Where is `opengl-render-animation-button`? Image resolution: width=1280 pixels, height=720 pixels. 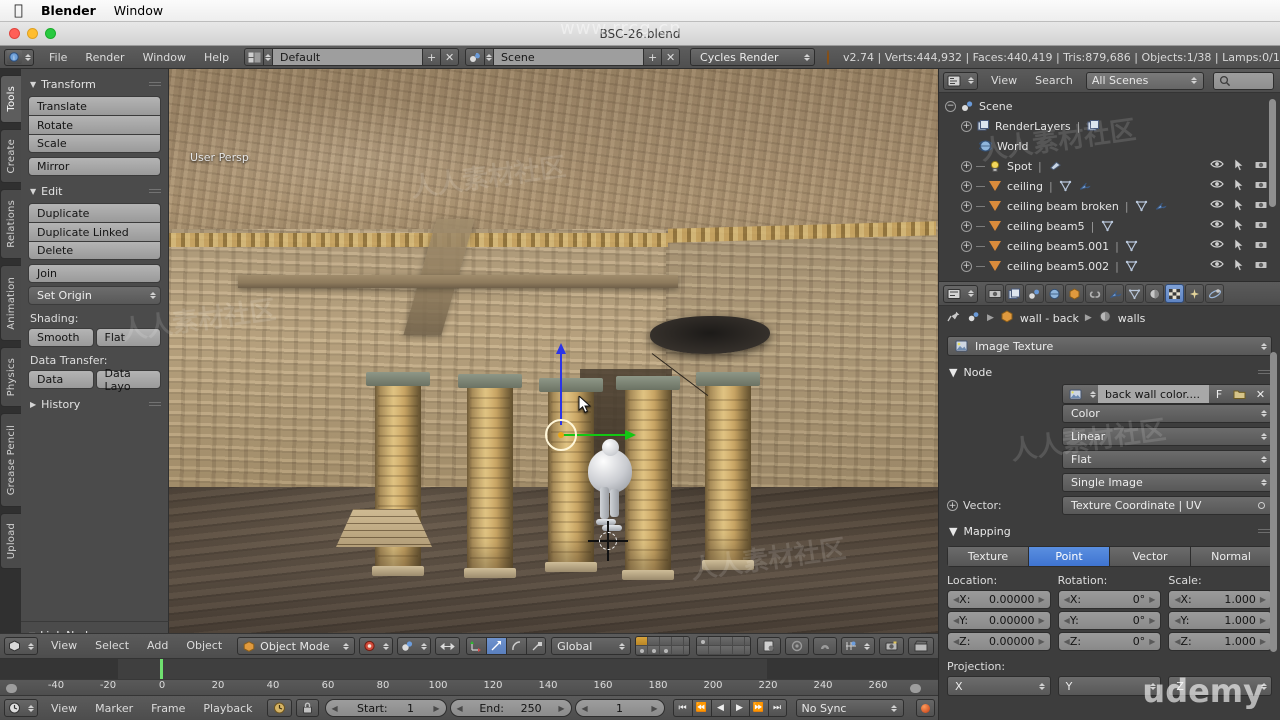 opengl-render-animation-button is located at coordinates (920, 646).